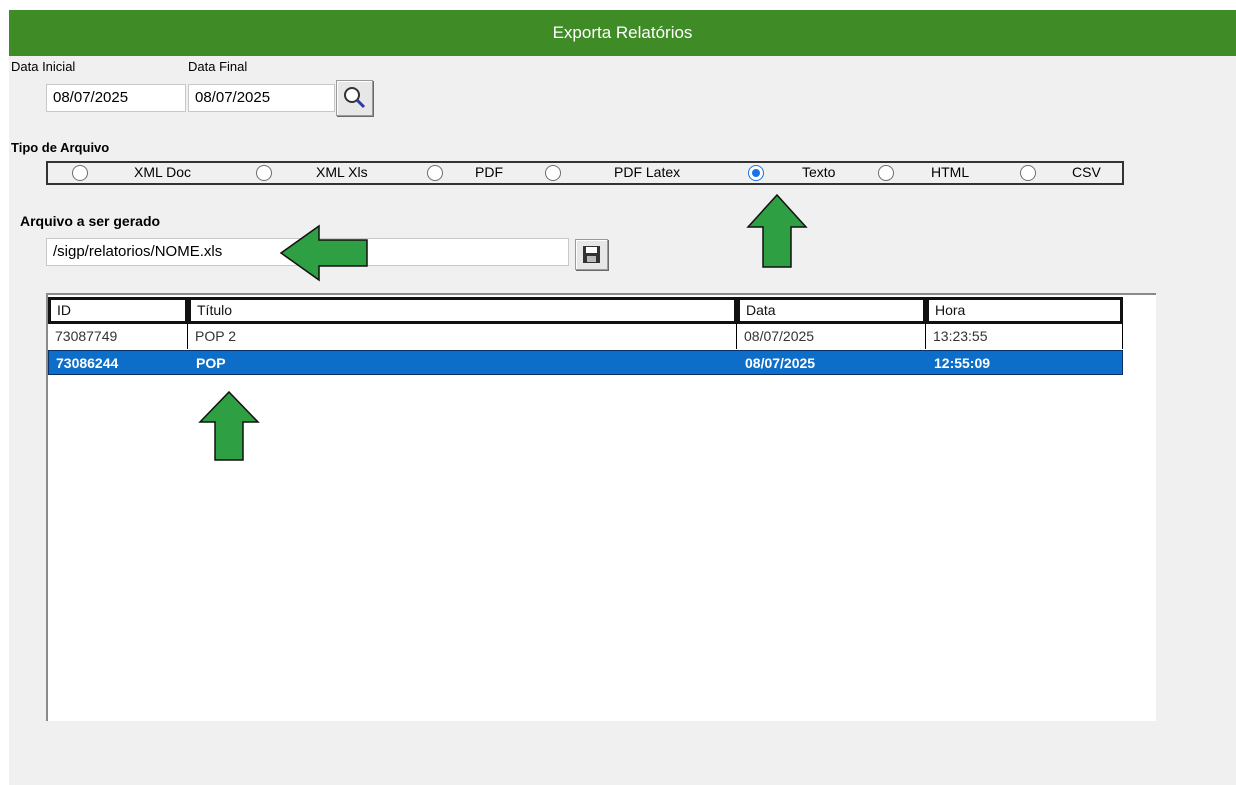  What do you see at coordinates (342, 172) in the screenshot?
I see `radio-xml-xls-label: XML Xls` at bounding box center [342, 172].